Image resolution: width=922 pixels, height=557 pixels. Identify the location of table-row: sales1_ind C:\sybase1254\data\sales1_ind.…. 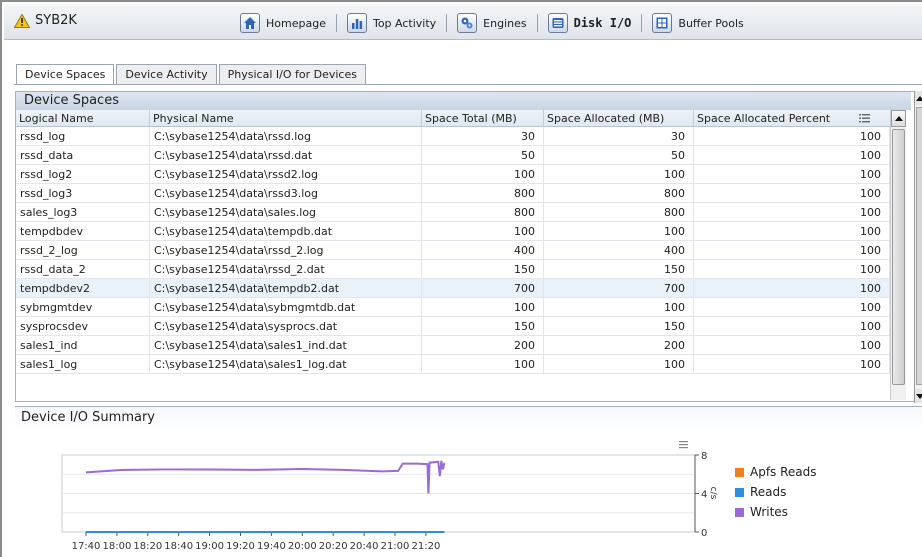
(453, 345).